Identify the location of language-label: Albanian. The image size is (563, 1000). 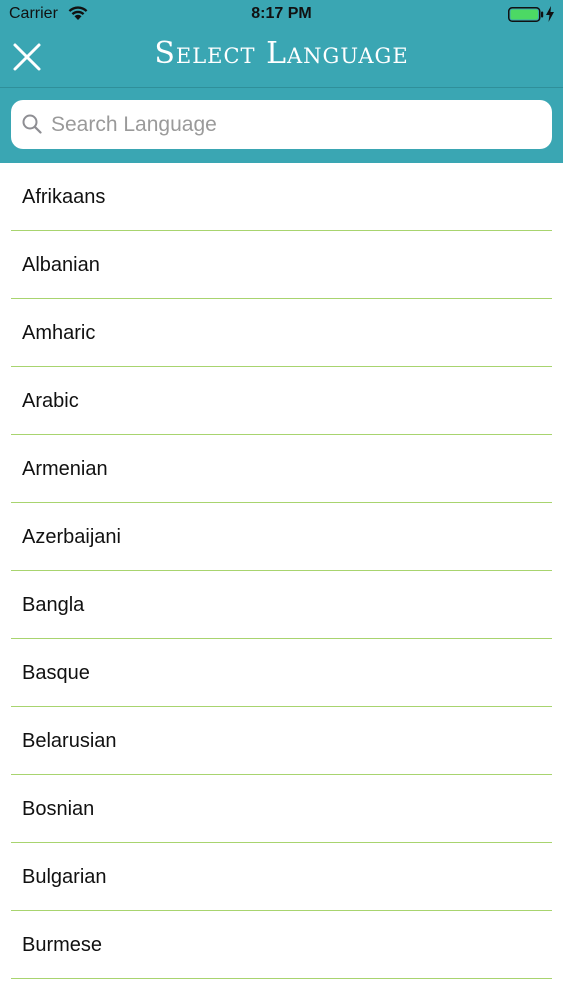
(61, 265).